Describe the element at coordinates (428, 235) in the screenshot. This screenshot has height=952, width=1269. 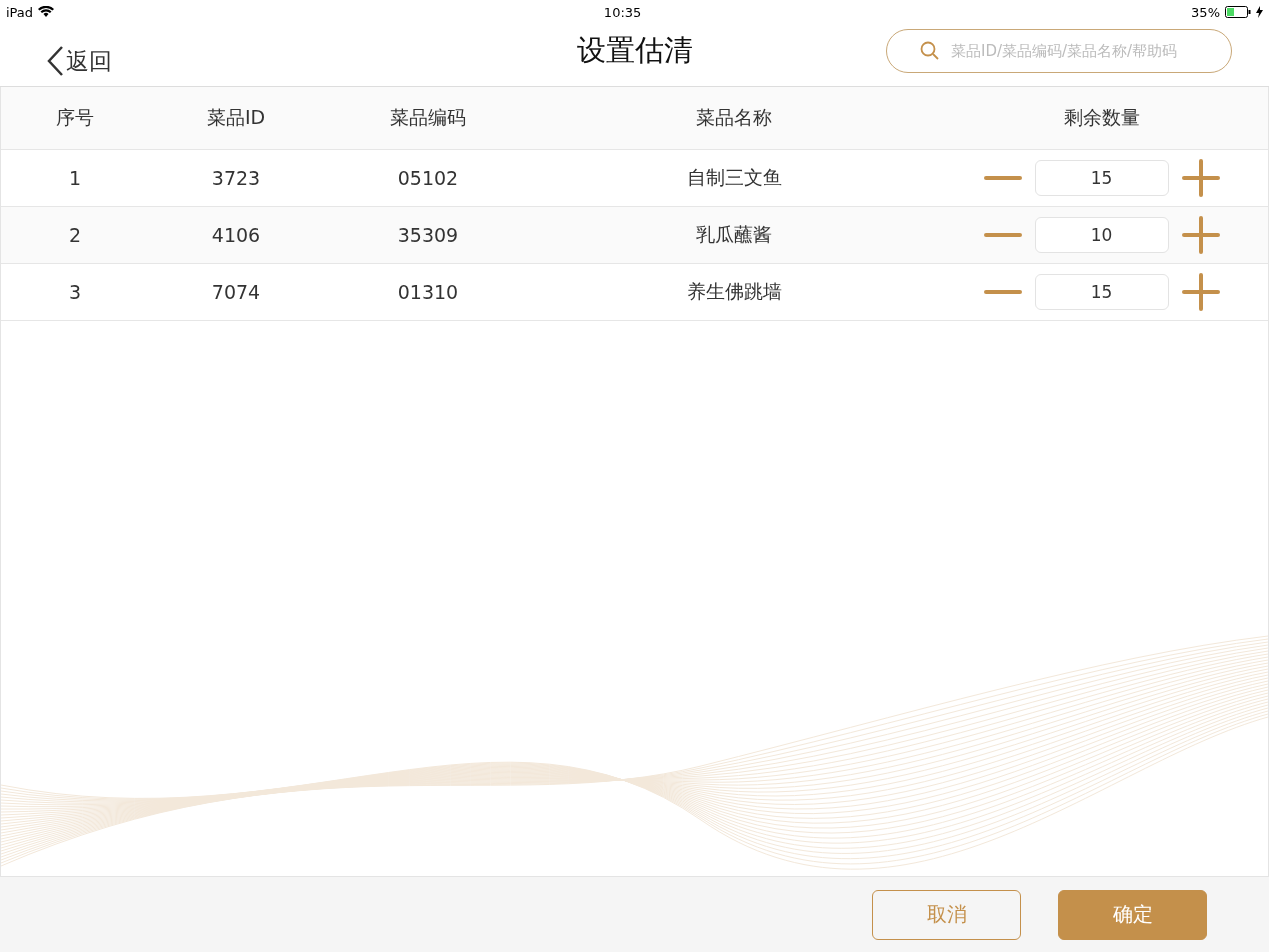
I see `table-cell-text: 35309` at that location.